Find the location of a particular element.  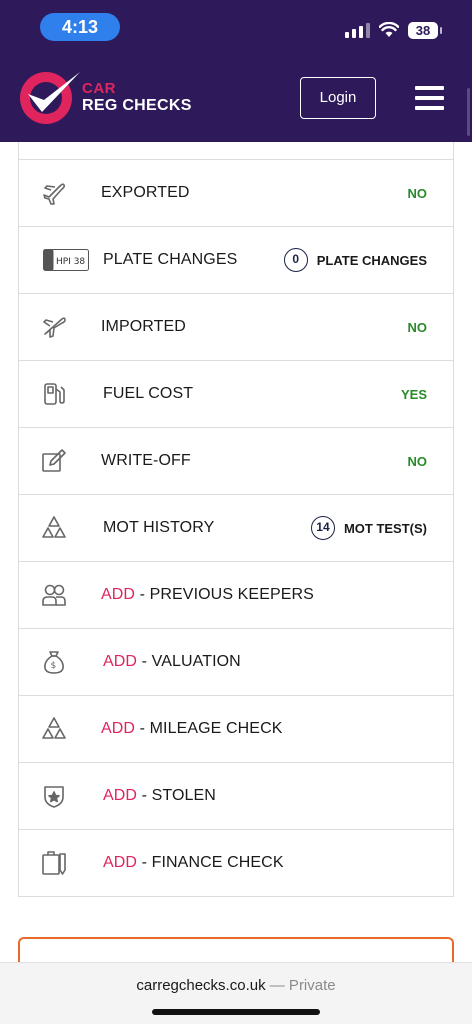

count-badge: 0 is located at coordinates (295, 260).